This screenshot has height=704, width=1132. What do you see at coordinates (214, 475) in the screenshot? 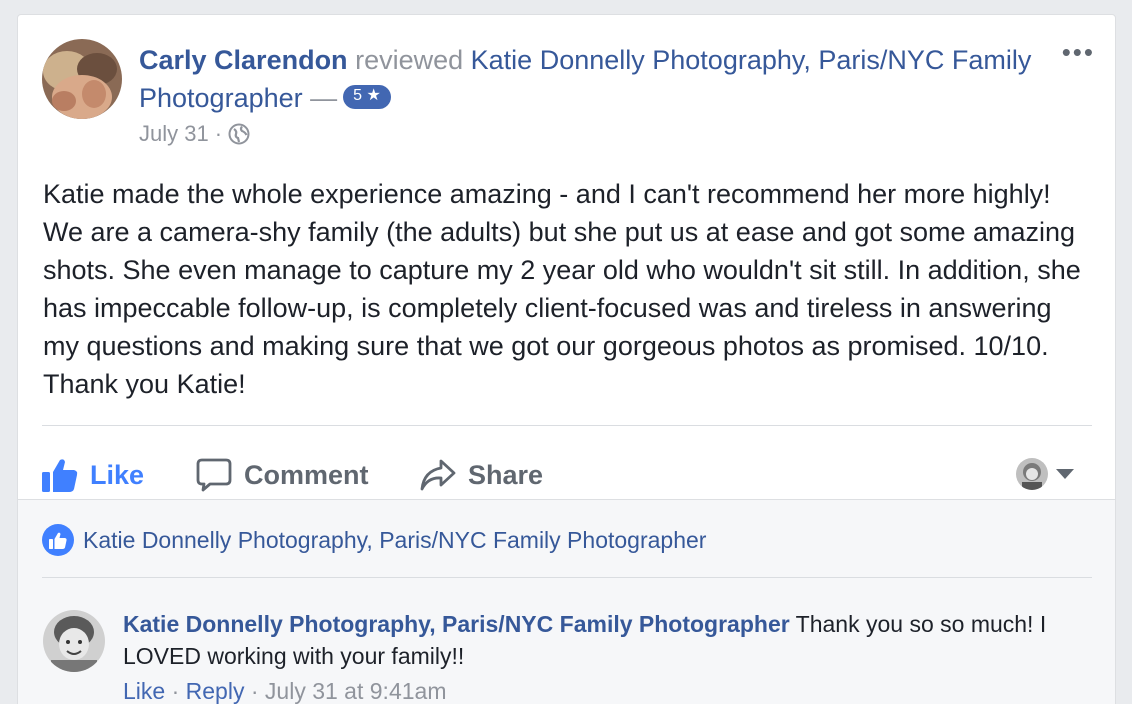
I see `comment-icon` at bounding box center [214, 475].